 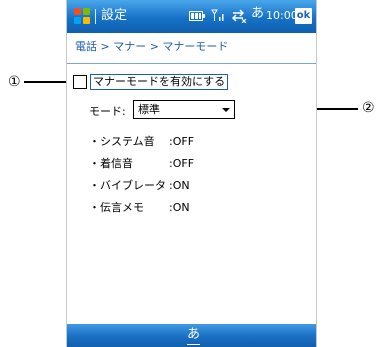 What do you see at coordinates (191, 63) in the screenshot?
I see `breadcrumb-divider` at bounding box center [191, 63].